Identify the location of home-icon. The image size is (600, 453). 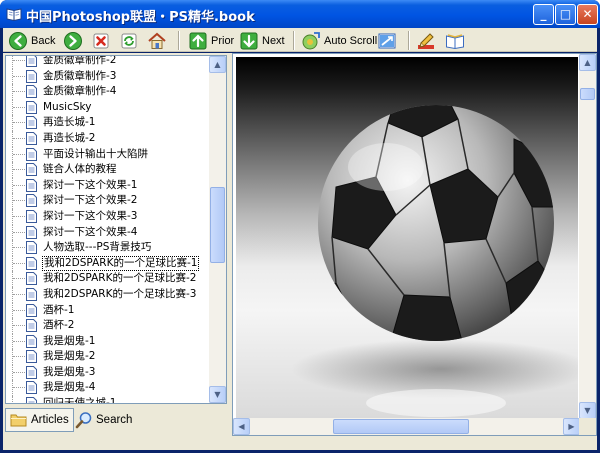
(157, 40).